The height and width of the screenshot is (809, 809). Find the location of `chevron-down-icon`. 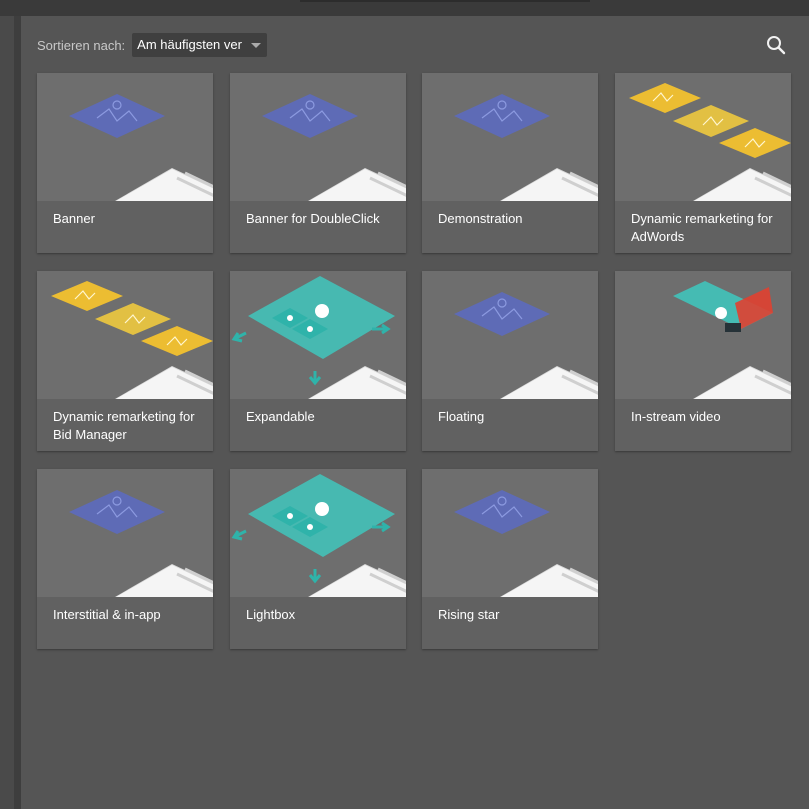

chevron-down-icon is located at coordinates (256, 45).